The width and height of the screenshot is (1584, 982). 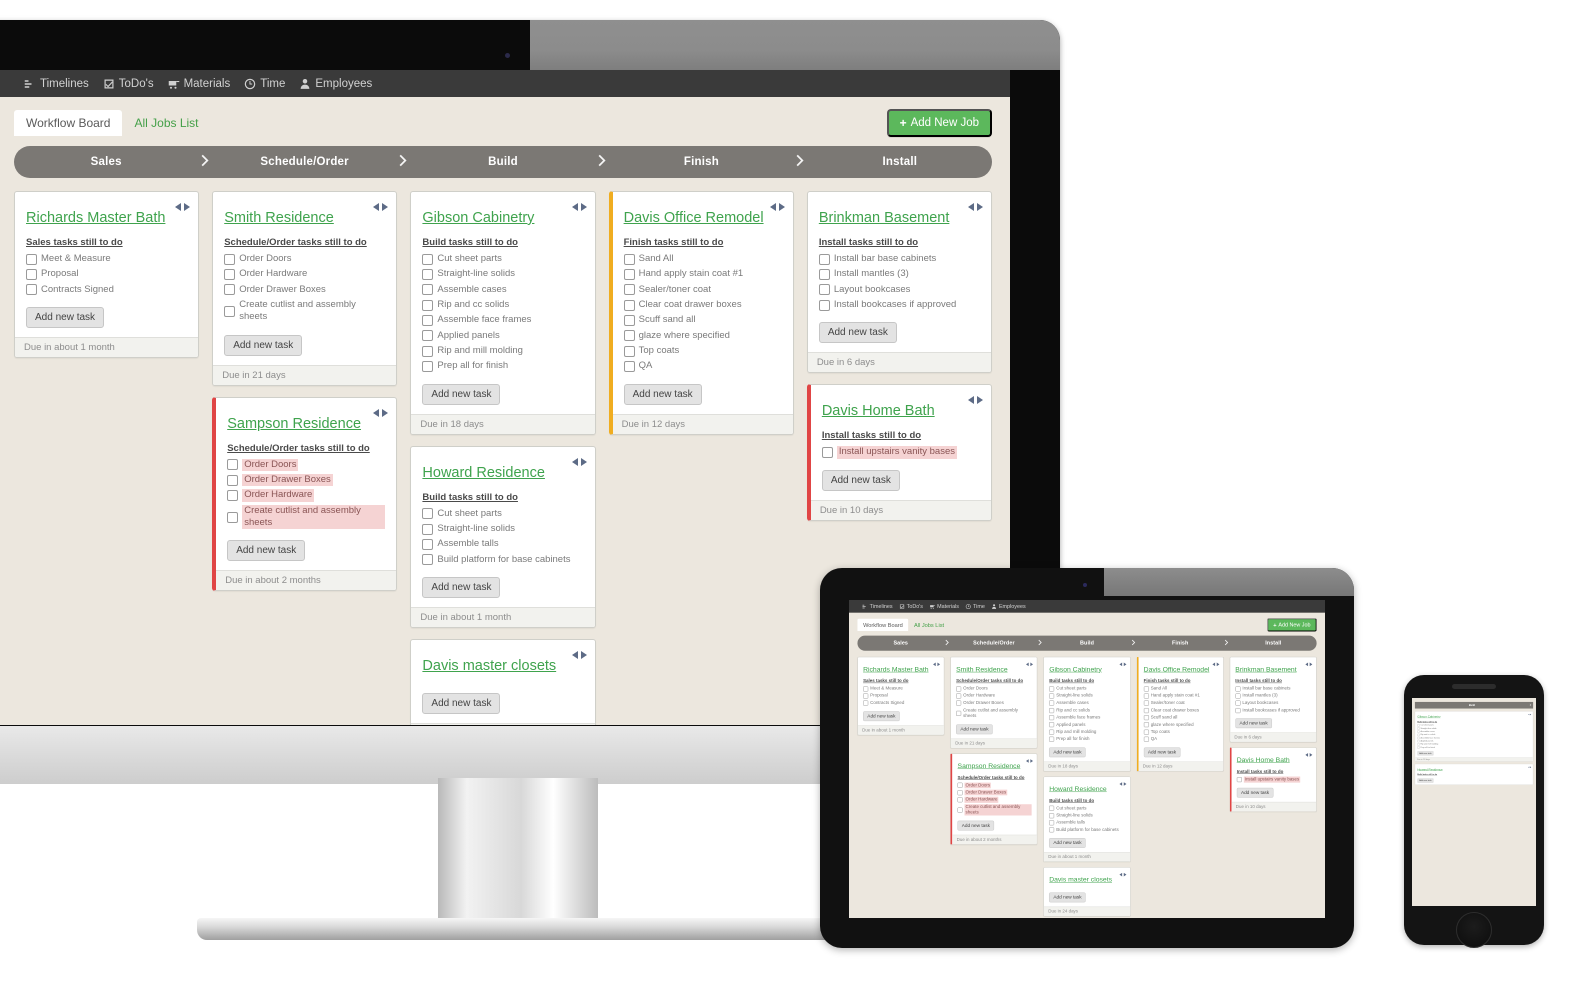 What do you see at coordinates (899, 274) in the screenshot?
I see `task-row: Install mantles (3)` at bounding box center [899, 274].